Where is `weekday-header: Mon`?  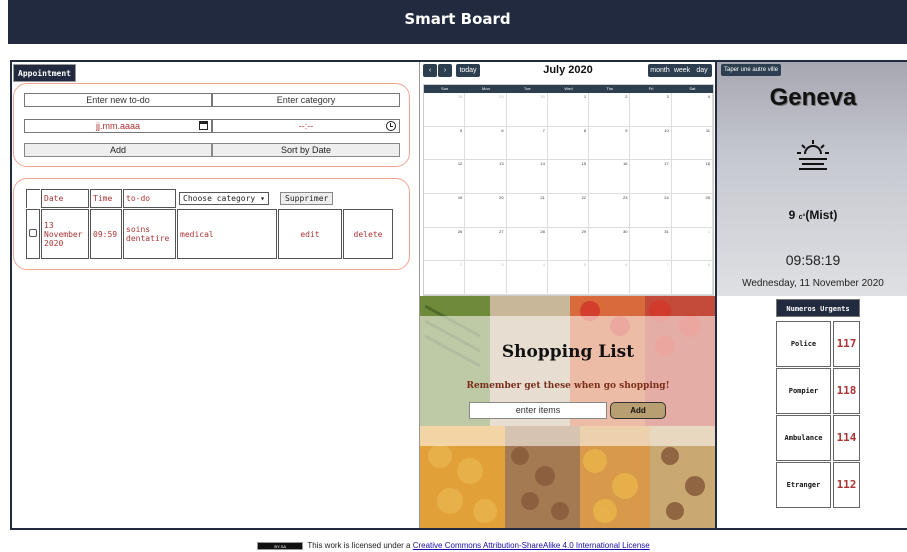
weekday-header: Mon is located at coordinates (486, 89).